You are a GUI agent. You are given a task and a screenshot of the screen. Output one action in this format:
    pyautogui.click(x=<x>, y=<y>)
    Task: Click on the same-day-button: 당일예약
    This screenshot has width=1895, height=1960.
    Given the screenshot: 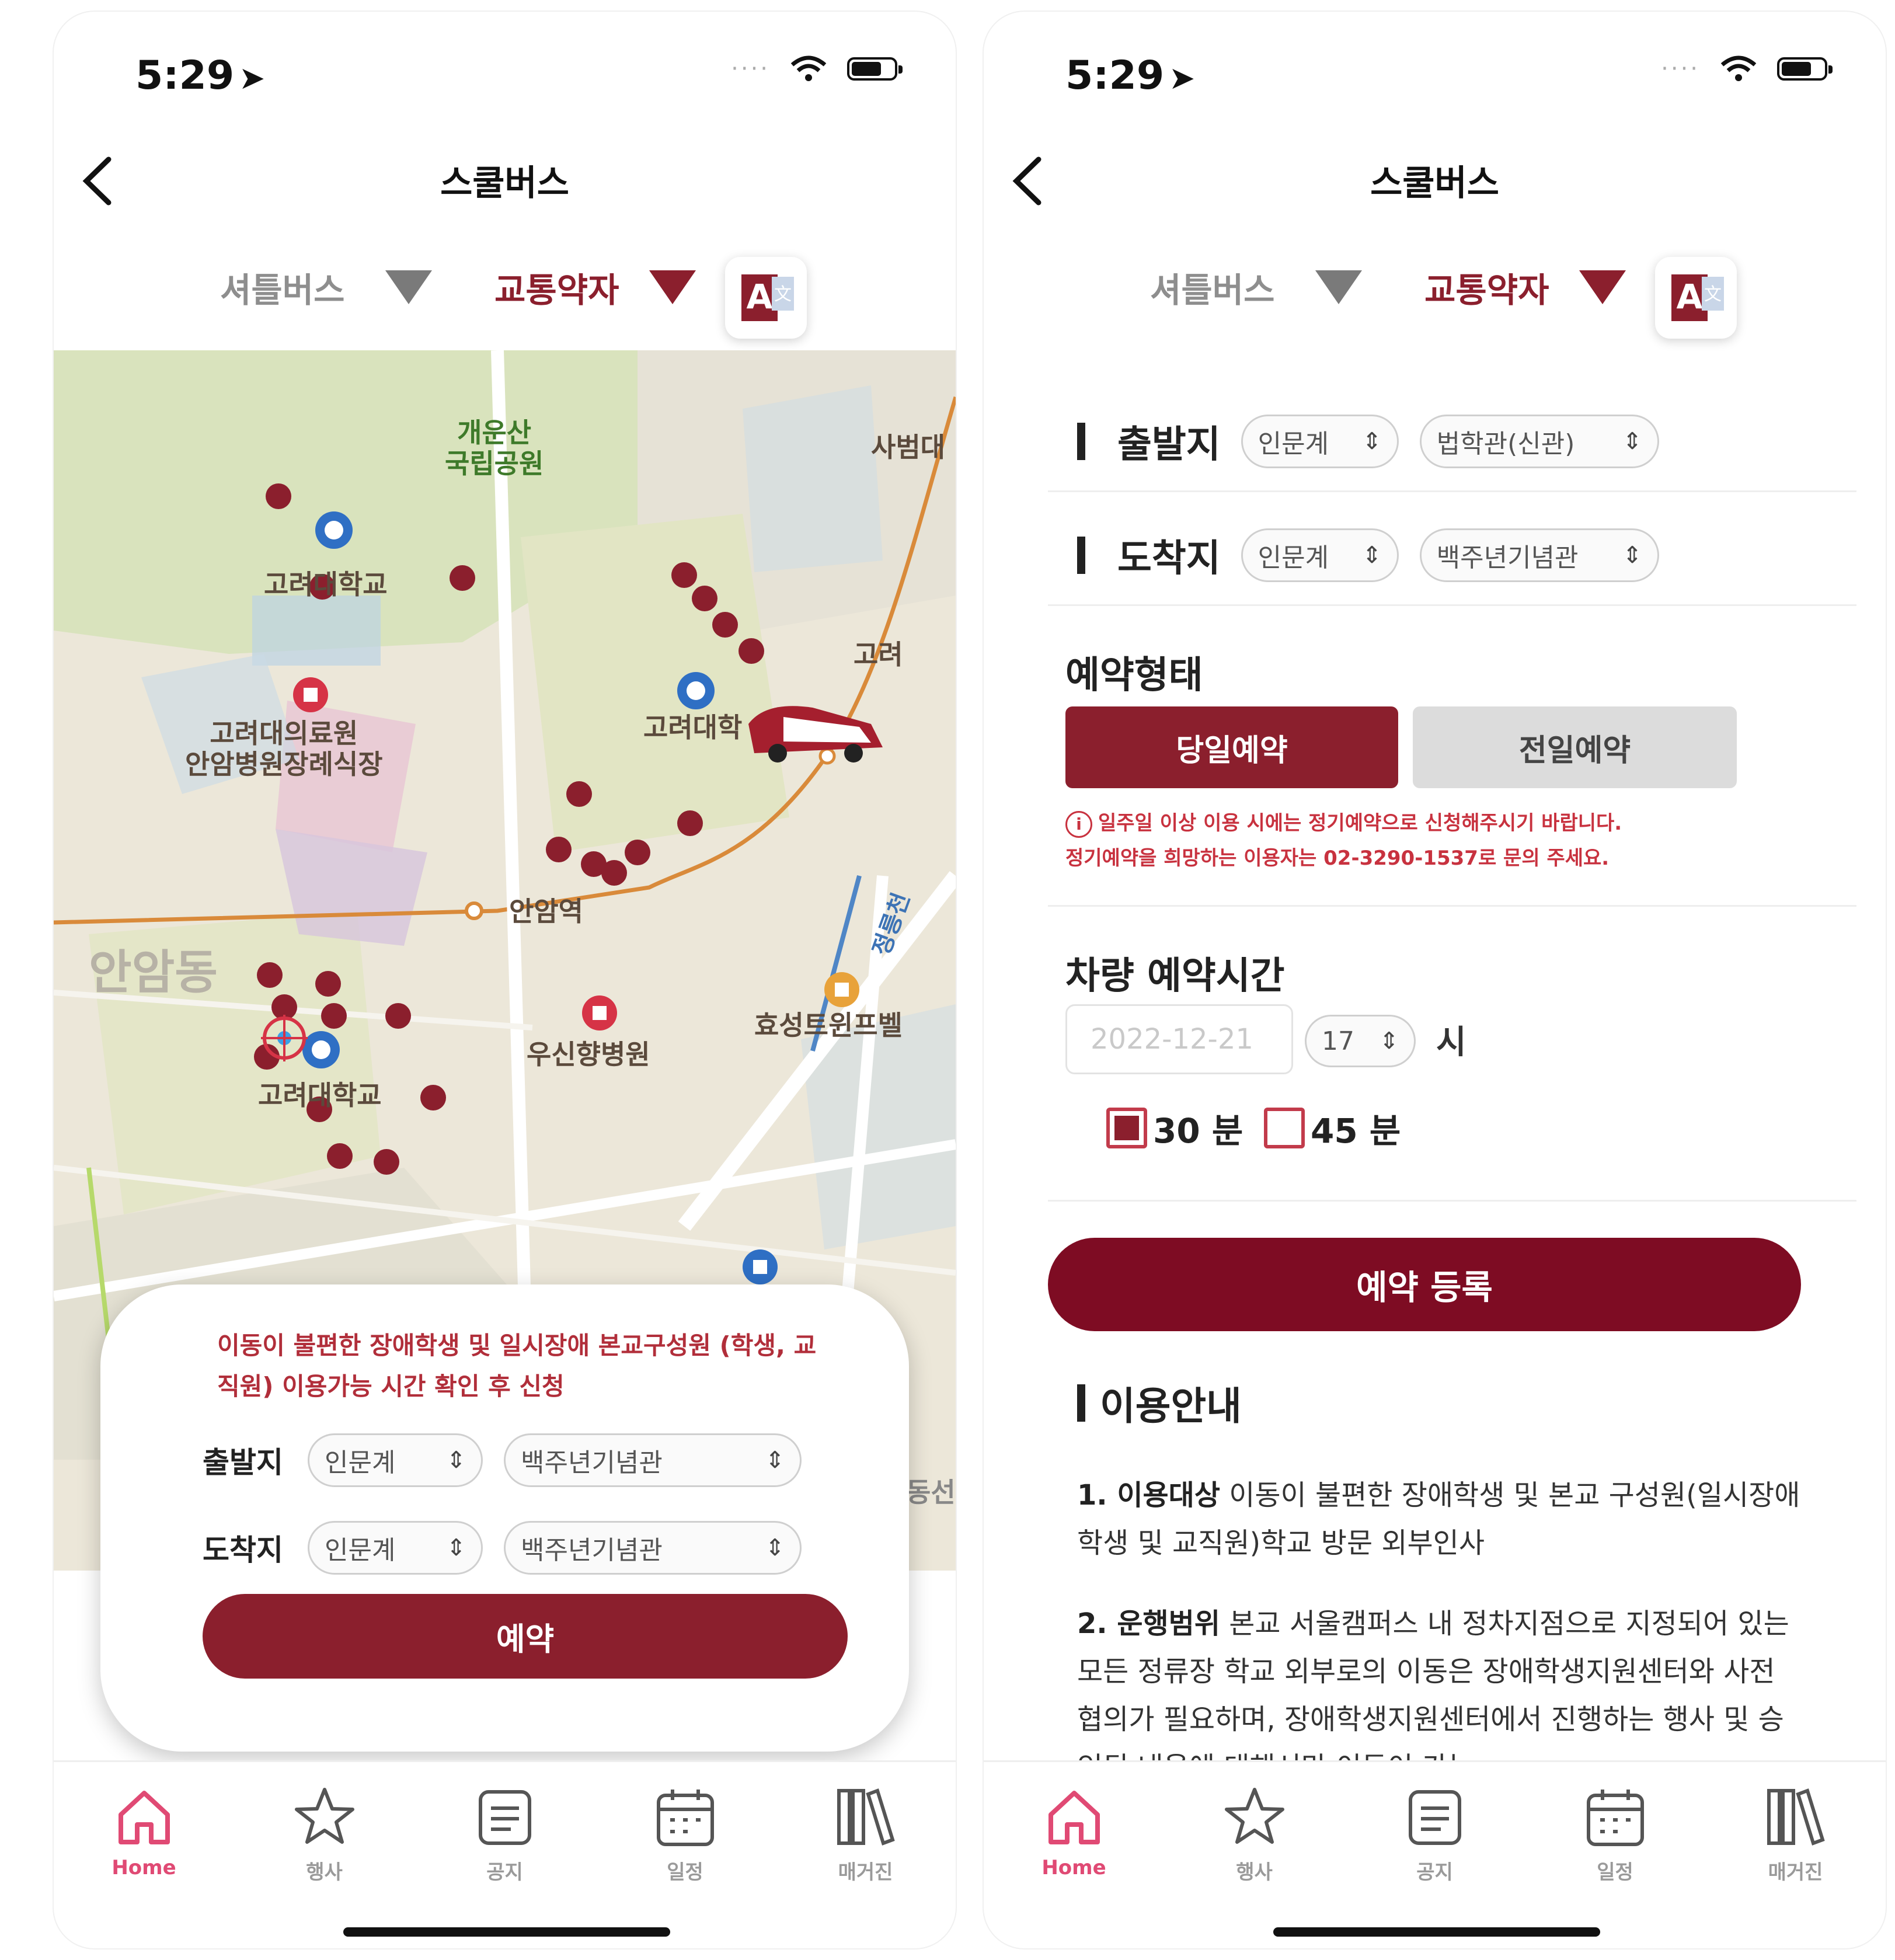 What is the action you would take?
    pyautogui.click(x=1231, y=747)
    